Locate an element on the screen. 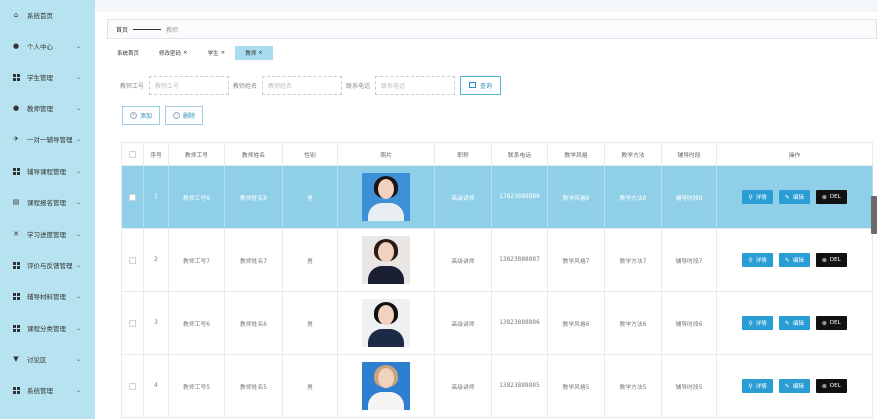 The height and width of the screenshot is (419, 878). select-all-checkbox is located at coordinates (132, 154).